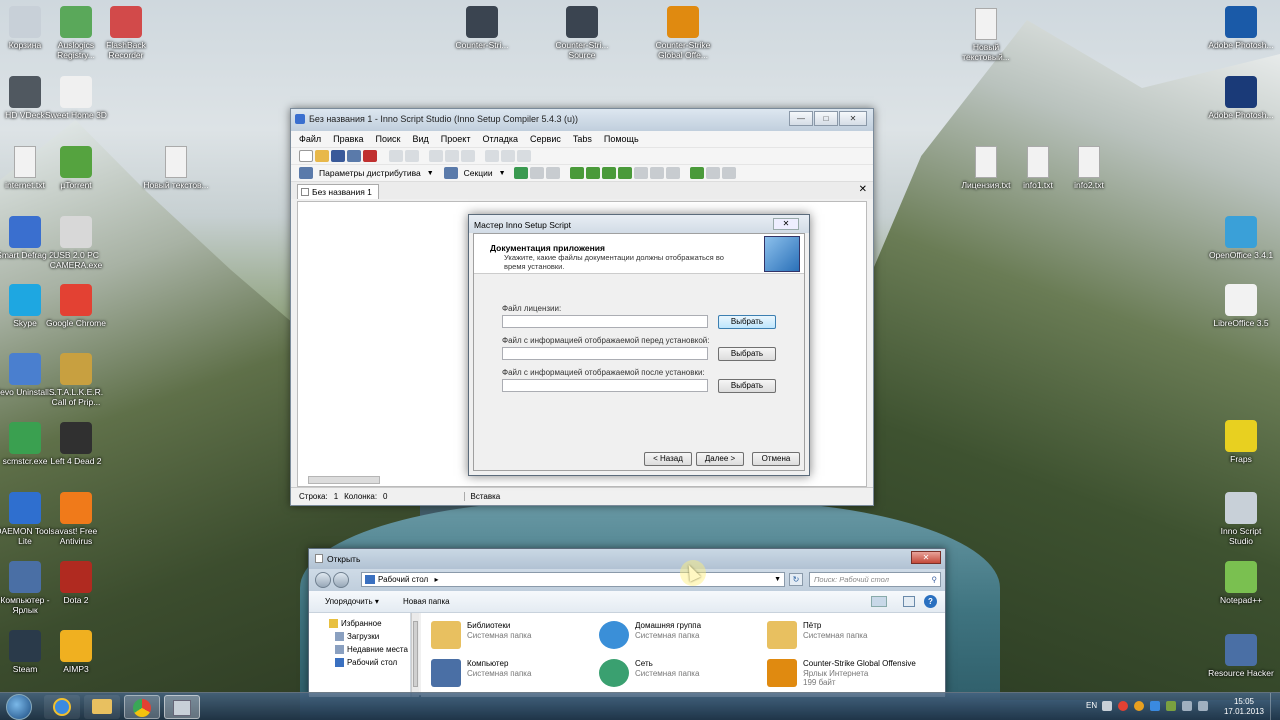 The height and width of the screenshot is (720, 1280). I want to click on file-item: Пётр Системная папка, so click(847, 636).